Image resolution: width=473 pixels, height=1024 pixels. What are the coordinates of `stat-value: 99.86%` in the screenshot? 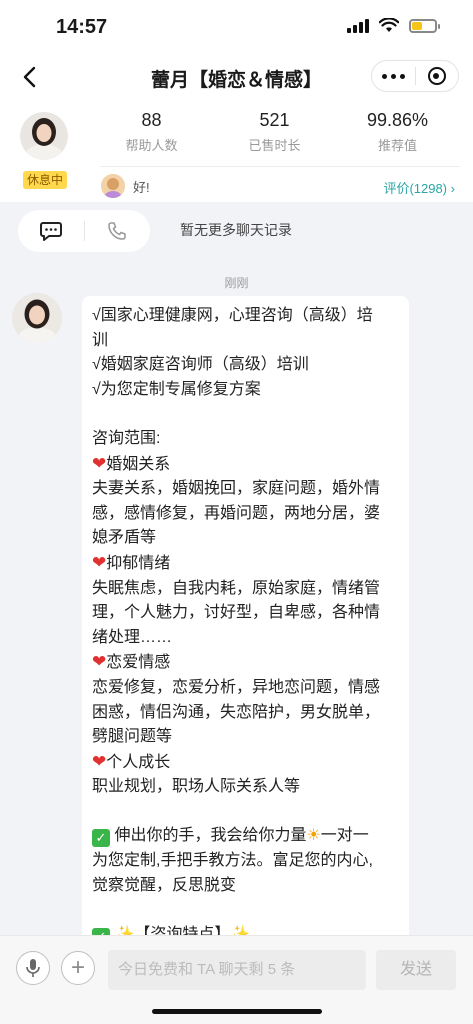 It's located at (397, 120).